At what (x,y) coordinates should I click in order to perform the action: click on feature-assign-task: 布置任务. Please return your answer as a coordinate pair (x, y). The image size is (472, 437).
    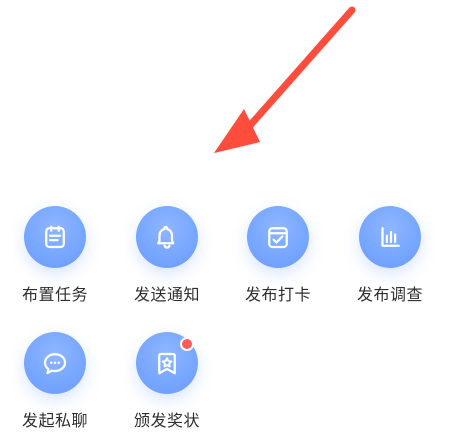
    Looking at the image, I should click on (55, 256).